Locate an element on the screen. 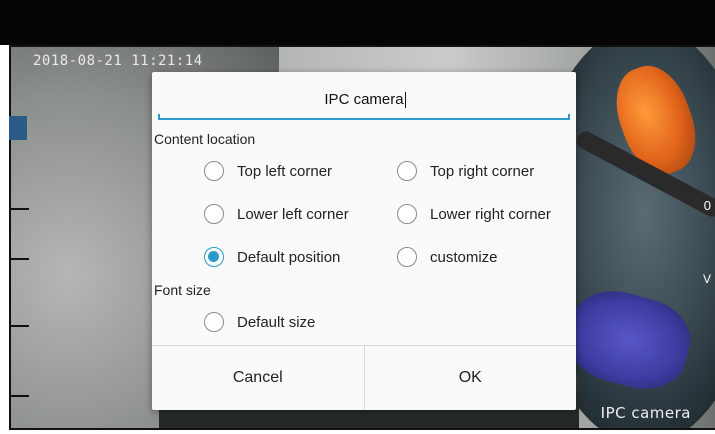 This screenshot has height=434, width=715. radio-lower-right: Lower right corner is located at coordinates (474, 214).